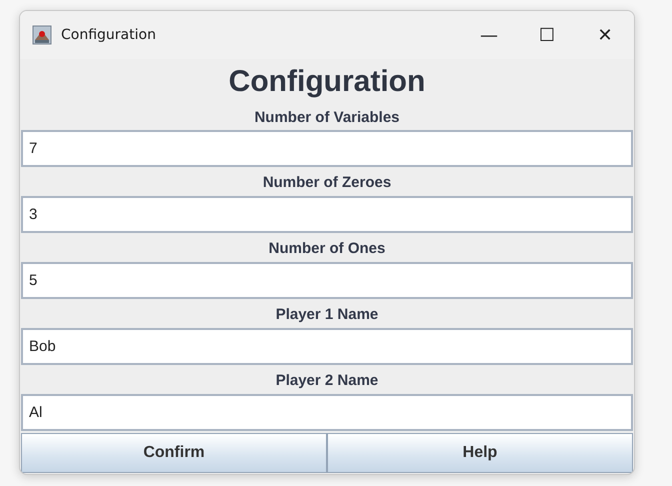 The height and width of the screenshot is (486, 672). I want to click on confirm-button: Confirm, so click(174, 453).